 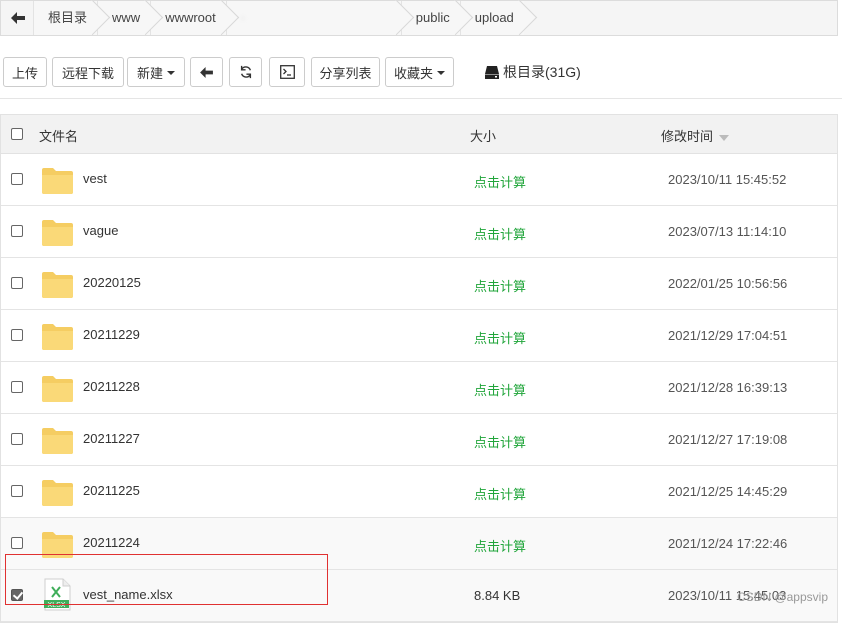 What do you see at coordinates (782, 597) in the screenshot?
I see `watermark: CSDN @appsvip` at bounding box center [782, 597].